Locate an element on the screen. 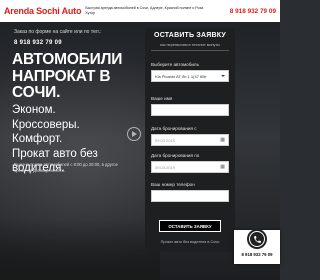  name-label: Ваше имя is located at coordinates (162, 98).